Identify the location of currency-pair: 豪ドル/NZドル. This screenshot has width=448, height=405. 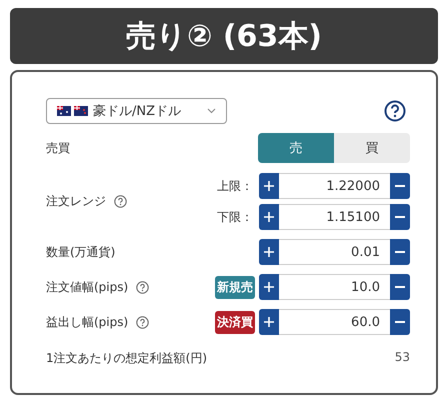
(137, 111).